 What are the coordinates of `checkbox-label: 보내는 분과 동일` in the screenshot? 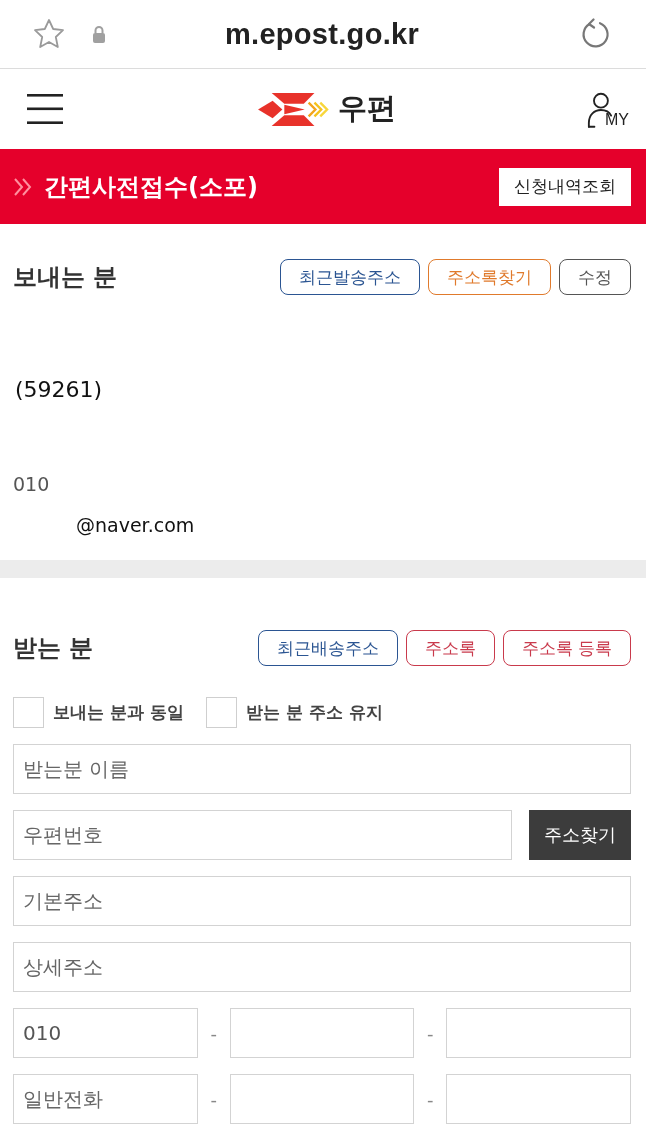 It's located at (118, 712).